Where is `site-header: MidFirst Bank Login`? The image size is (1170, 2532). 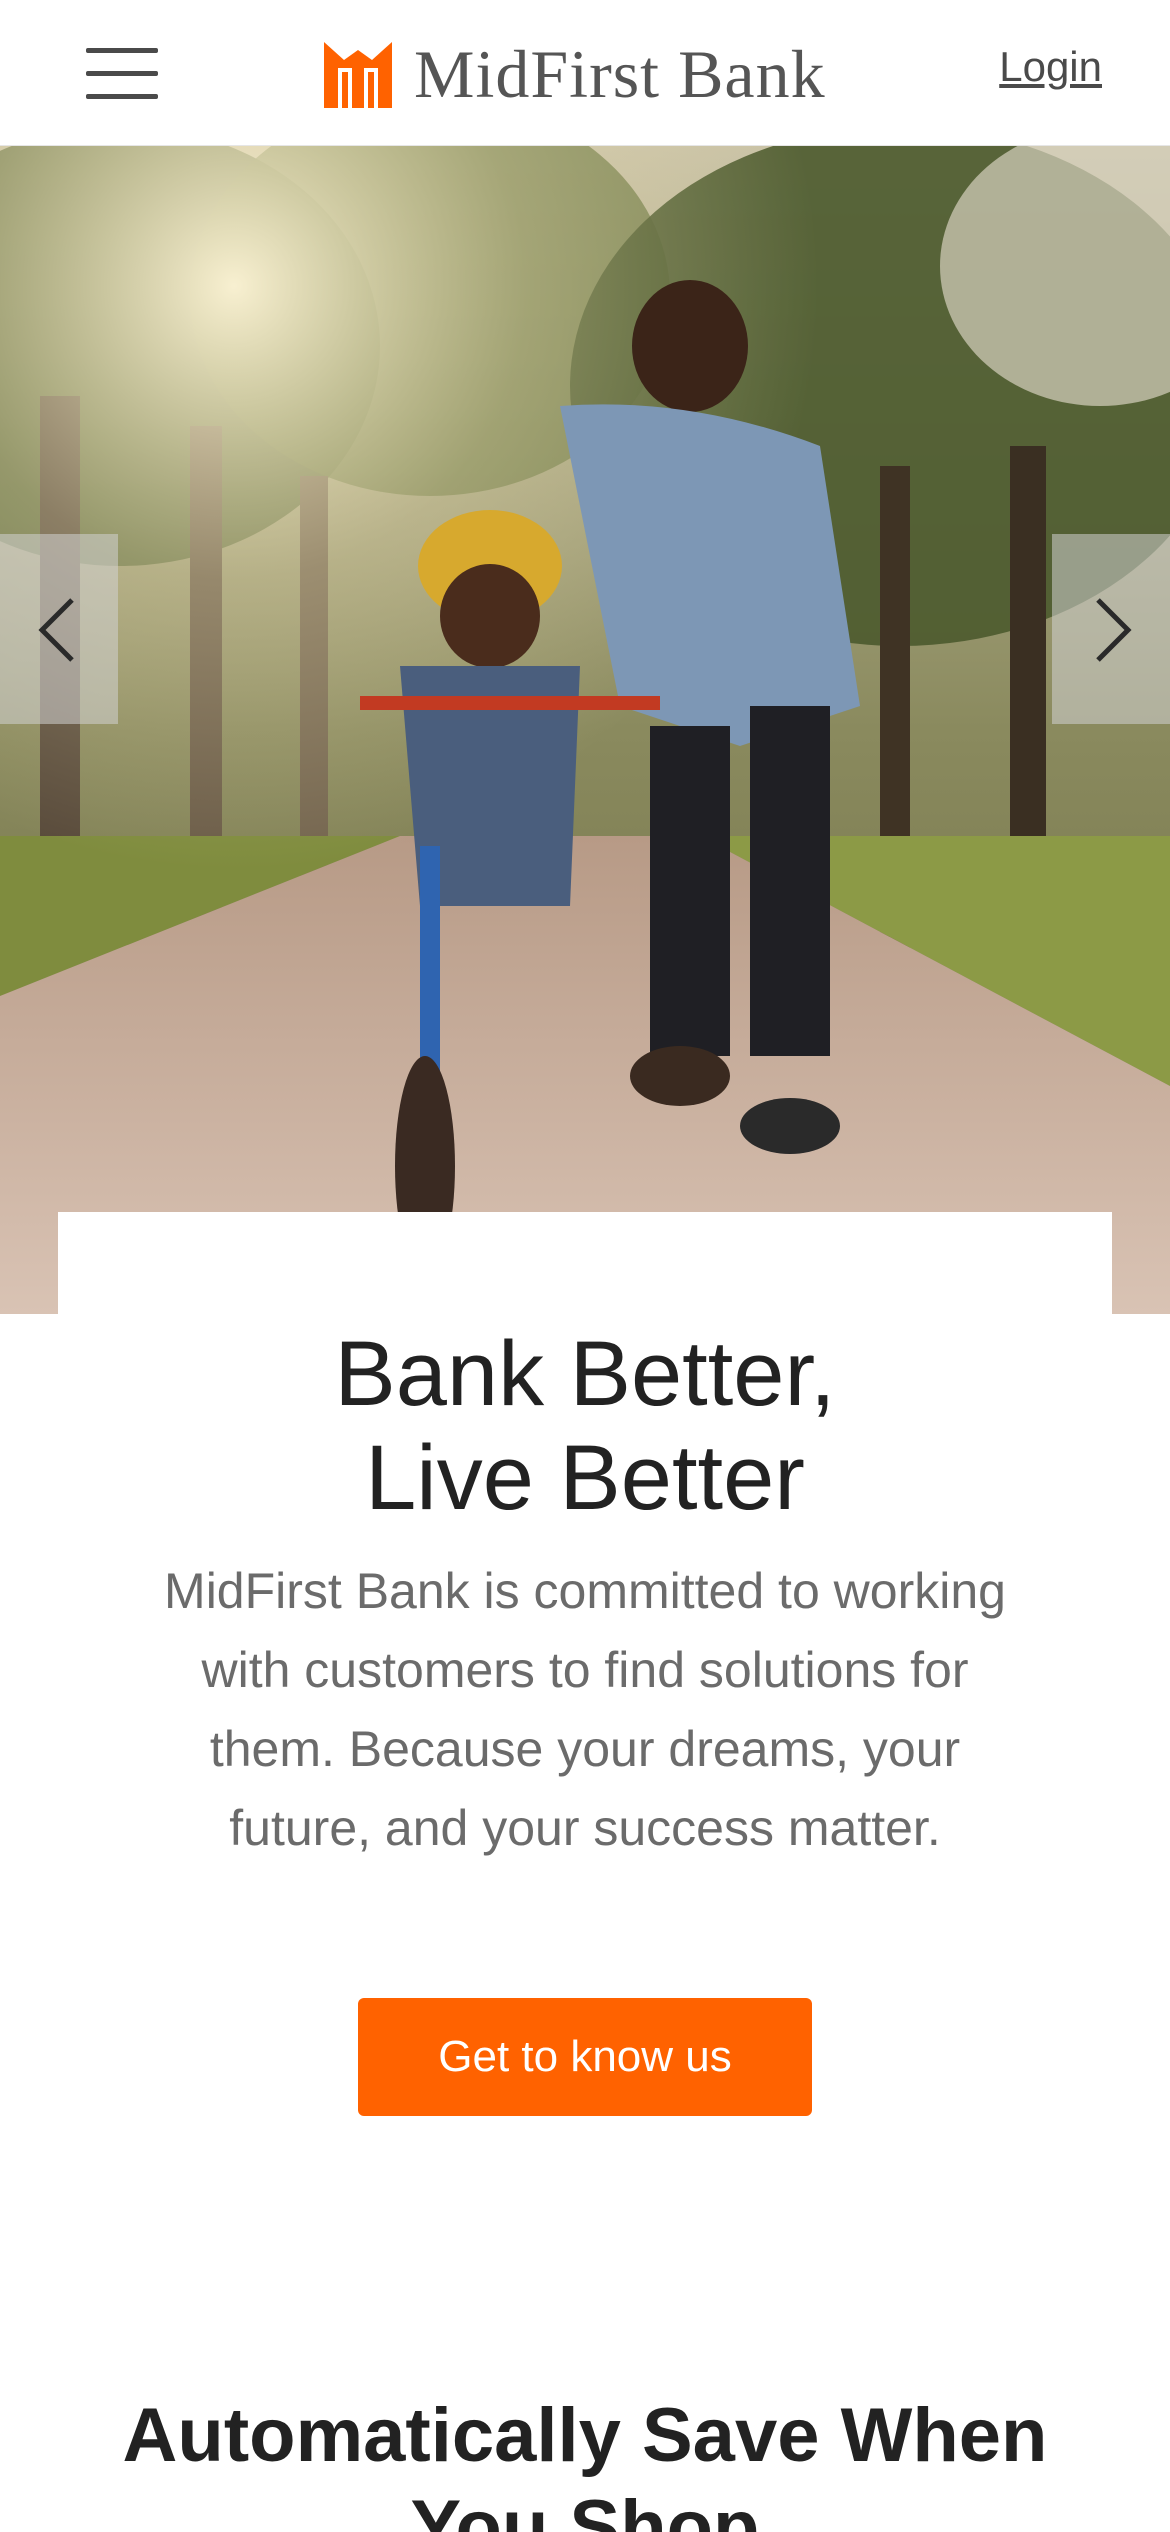
site-header: MidFirst Bank Login is located at coordinates (585, 73).